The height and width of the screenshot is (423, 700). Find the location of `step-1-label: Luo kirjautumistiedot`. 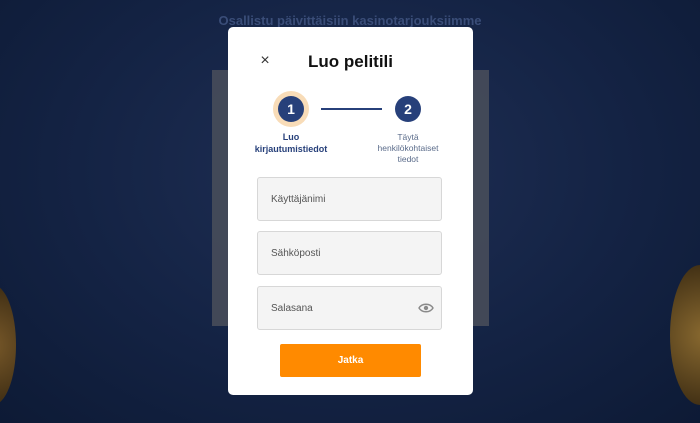

step-1-label: Luo kirjautumistiedot is located at coordinates (291, 143).